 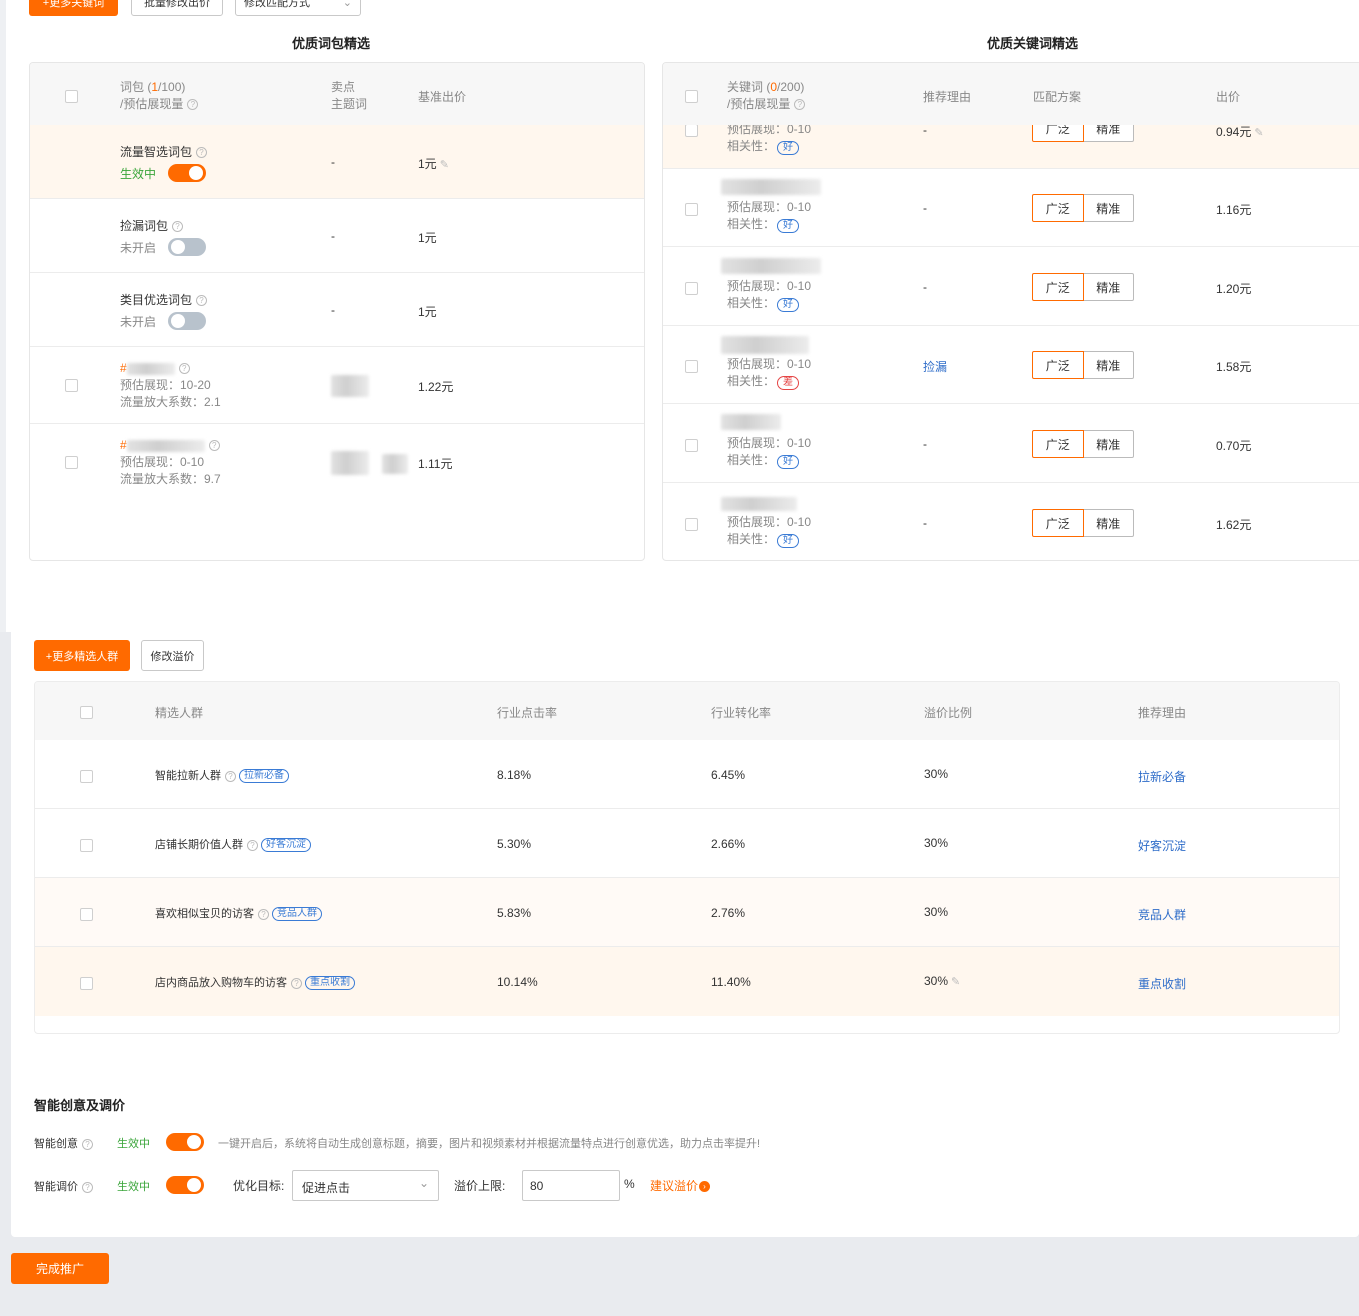 I want to click on crowd-premium: 30%, so click(x=936, y=843).